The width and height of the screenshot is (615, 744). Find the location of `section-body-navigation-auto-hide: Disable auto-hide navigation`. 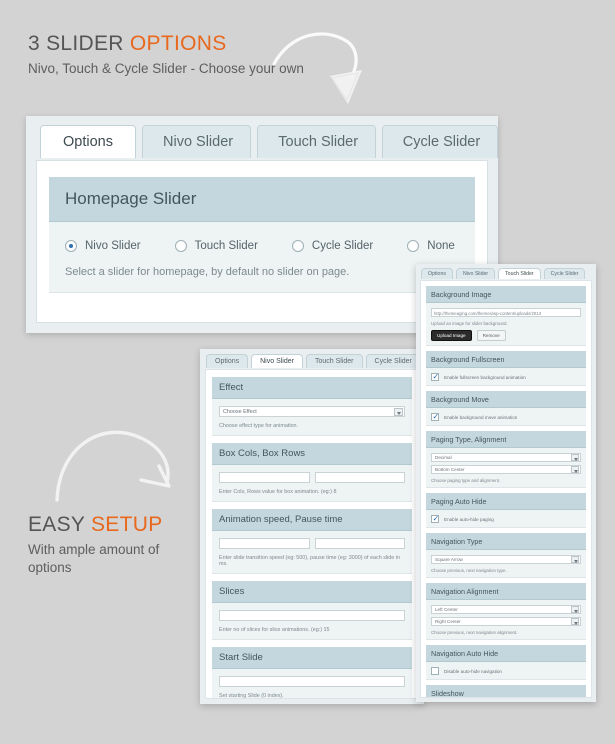

section-body-navigation-auto-hide: Disable auto-hide navigation is located at coordinates (506, 671).